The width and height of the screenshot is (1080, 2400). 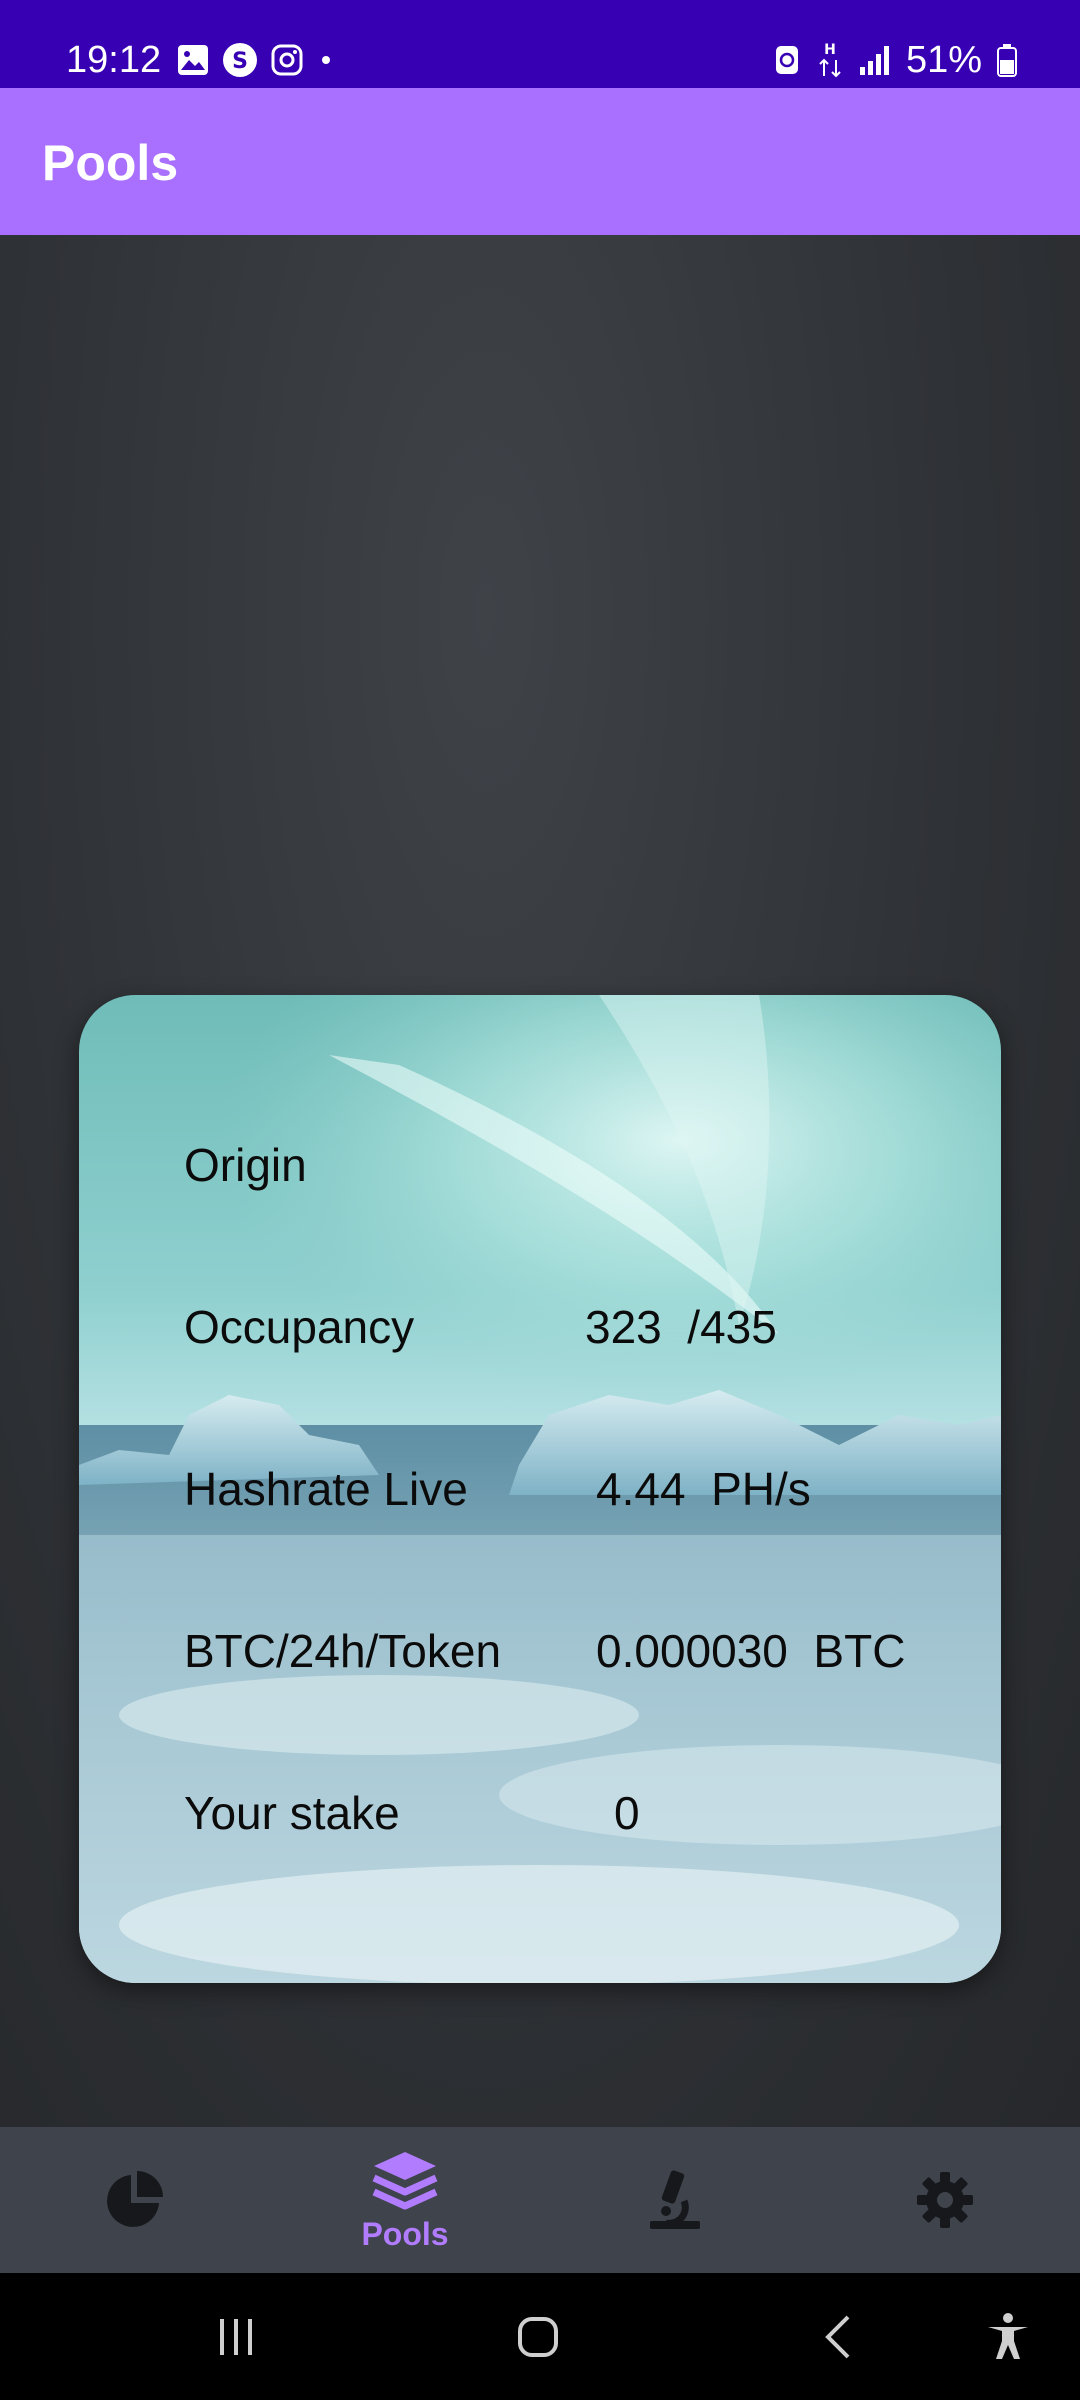 I want to click on svg-text: S, so click(x=240, y=61).